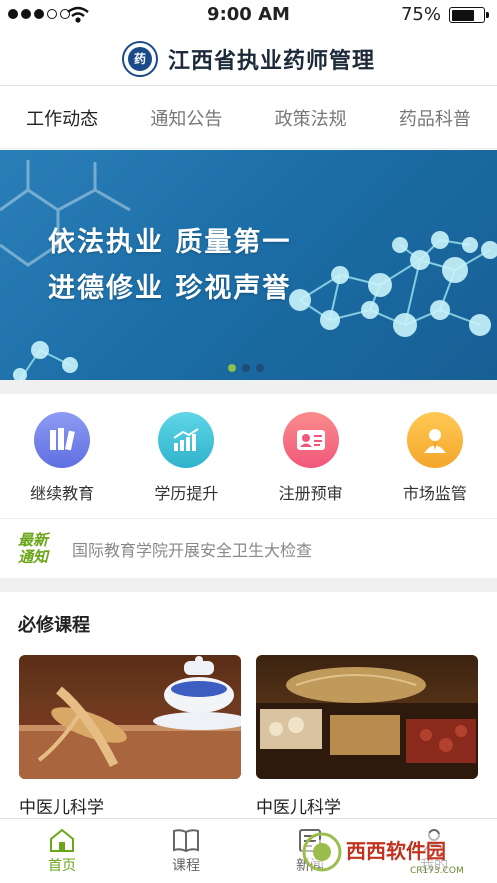  What do you see at coordinates (469, 15) in the screenshot?
I see `battery-icon` at bounding box center [469, 15].